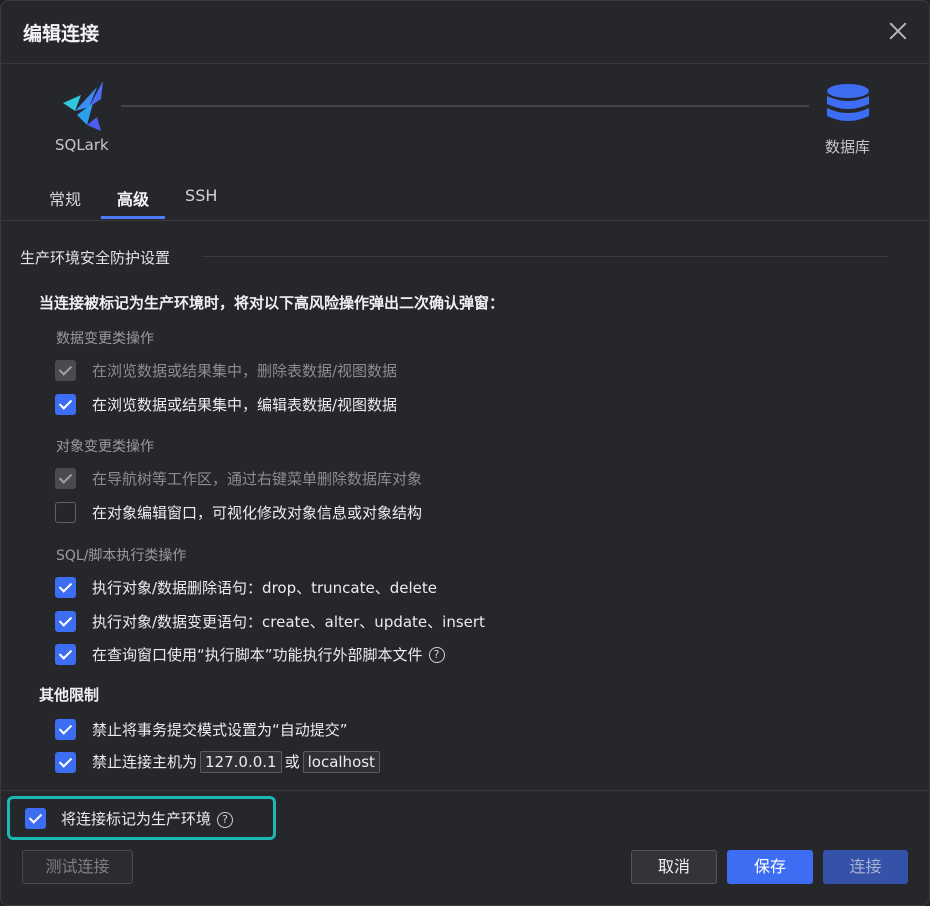  I want to click on option-visual-modify-object: 在对象编辑窗口，可视化修改对象信息或对象结构, so click(238, 512).